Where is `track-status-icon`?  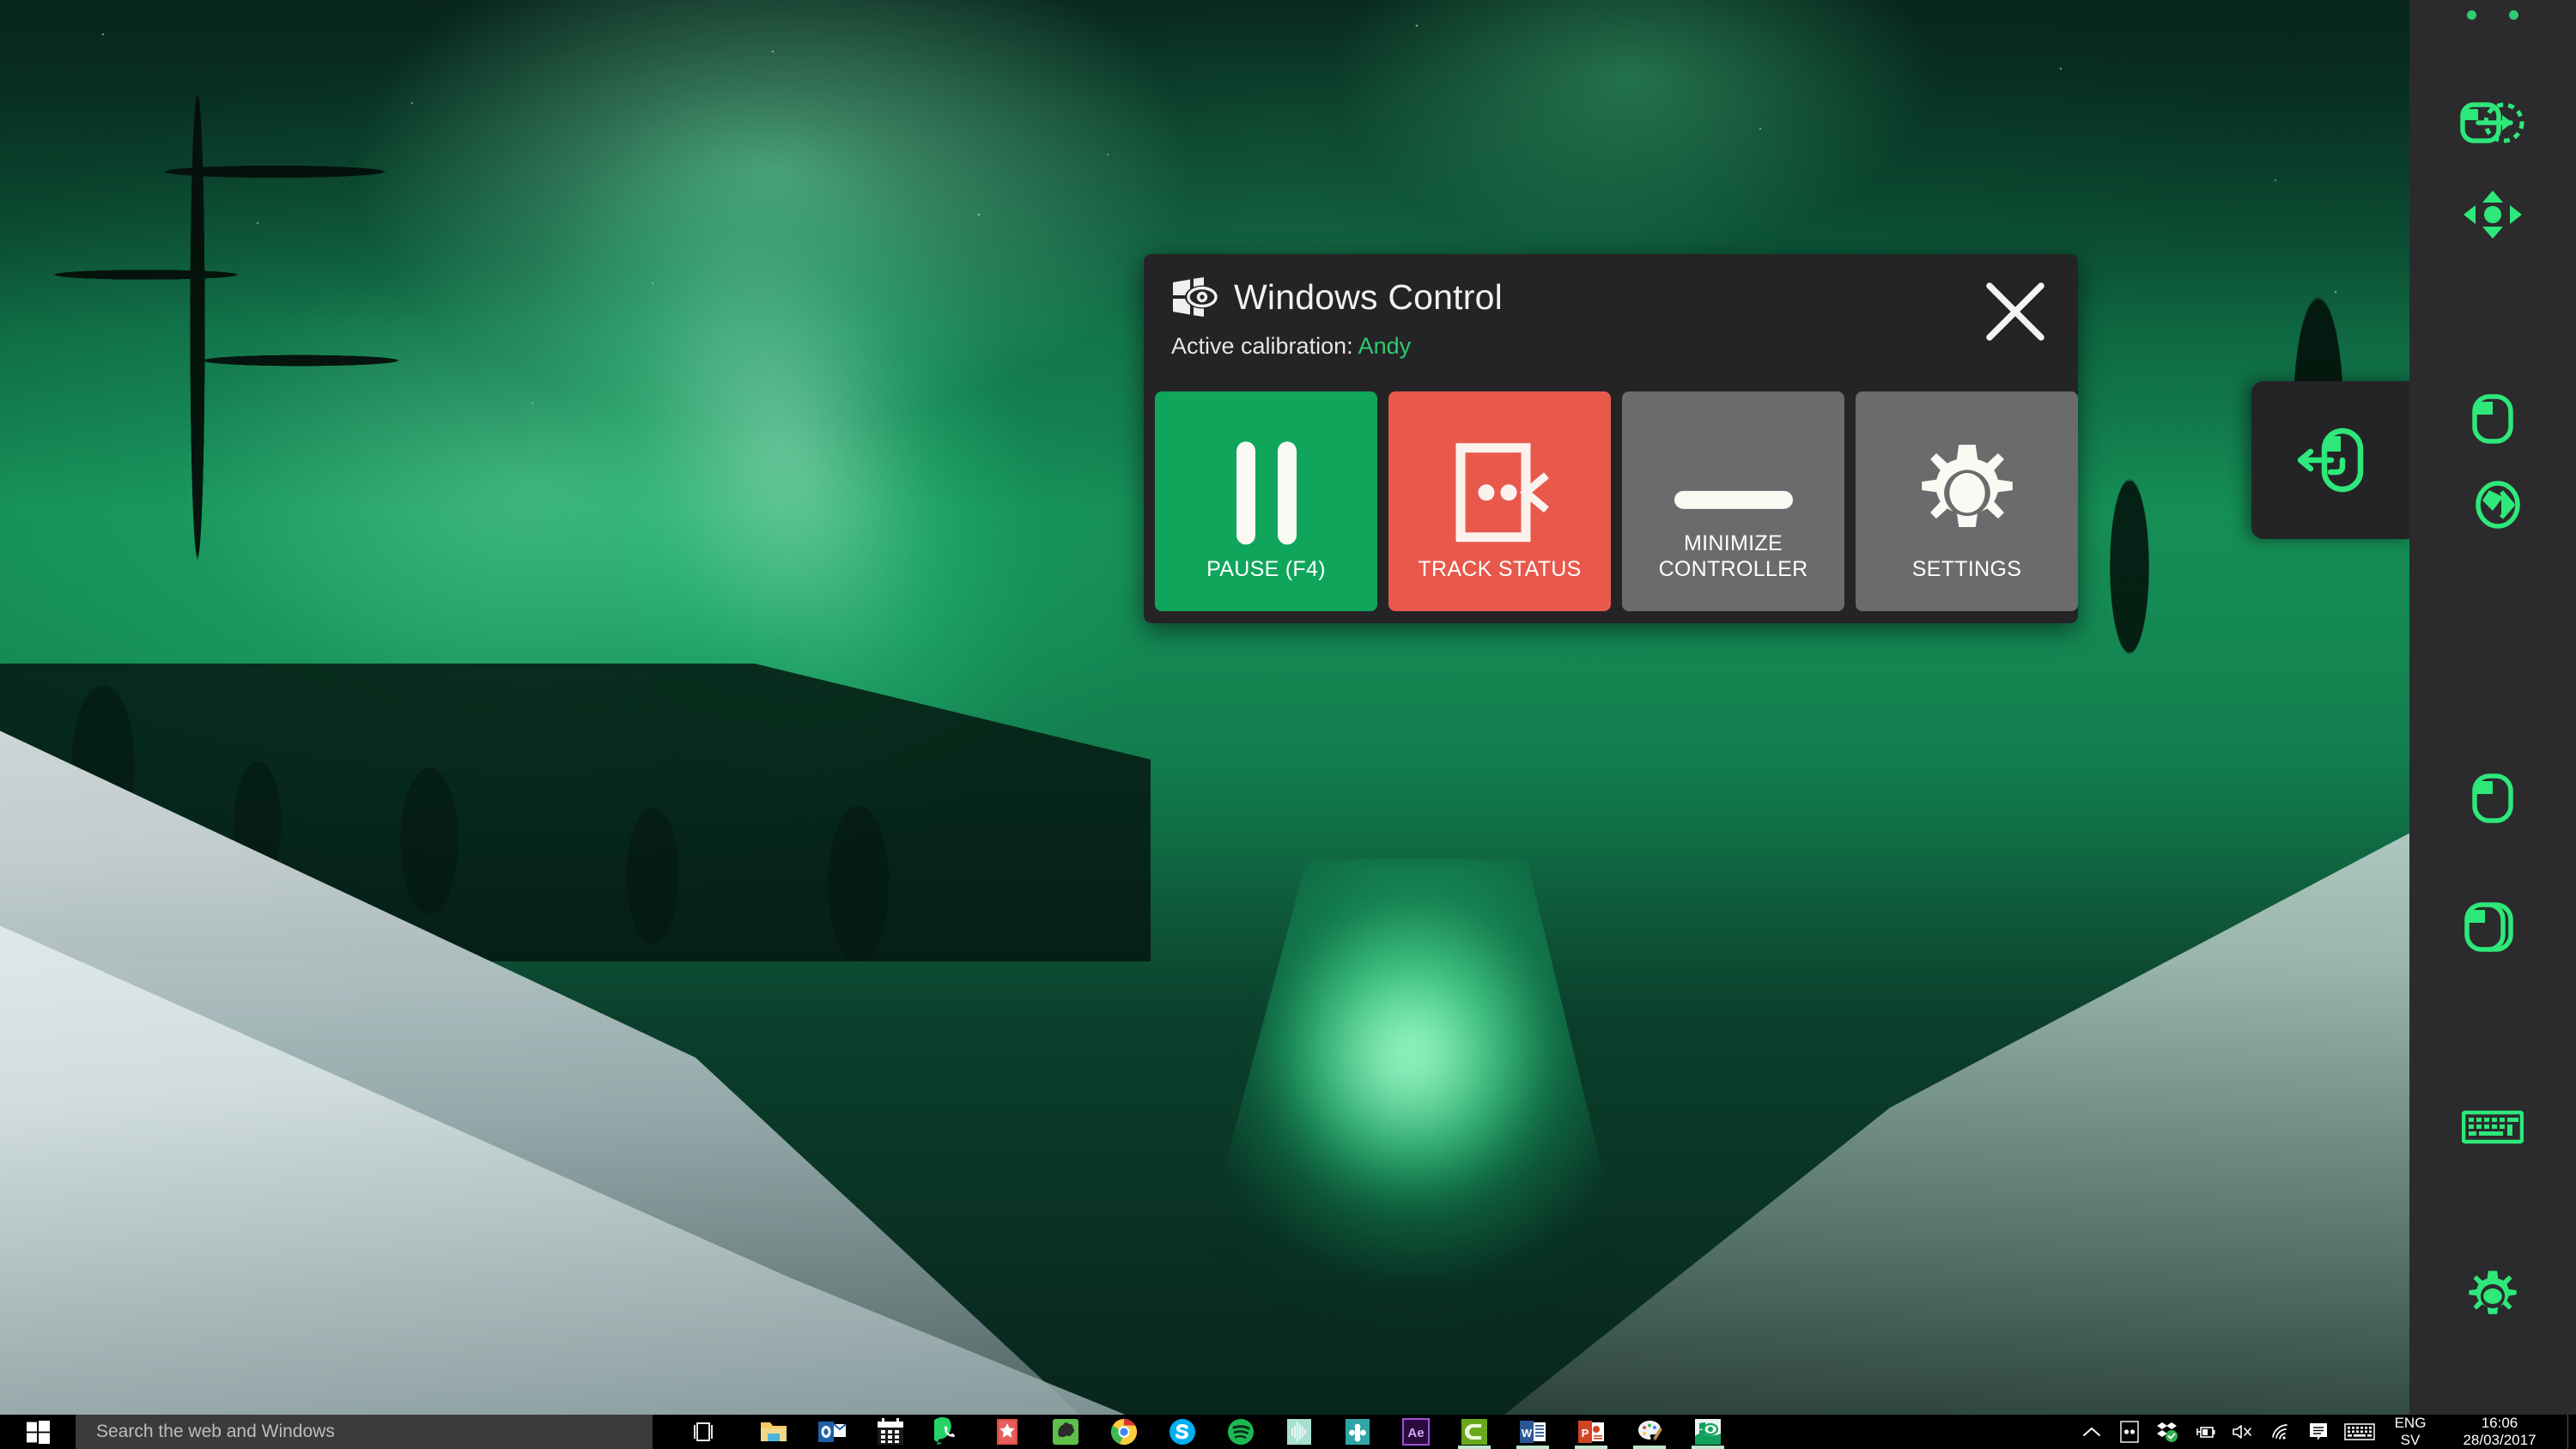
track-status-icon is located at coordinates (1502, 493).